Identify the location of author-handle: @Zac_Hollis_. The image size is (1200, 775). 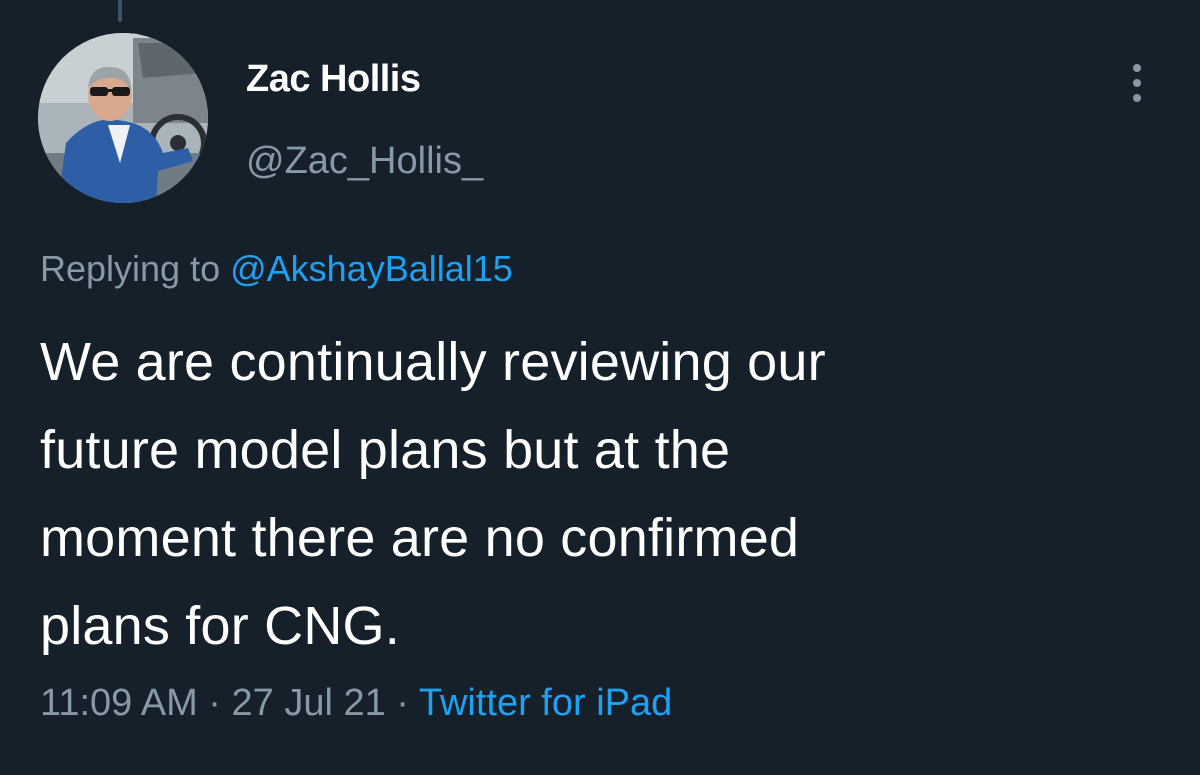
(364, 161).